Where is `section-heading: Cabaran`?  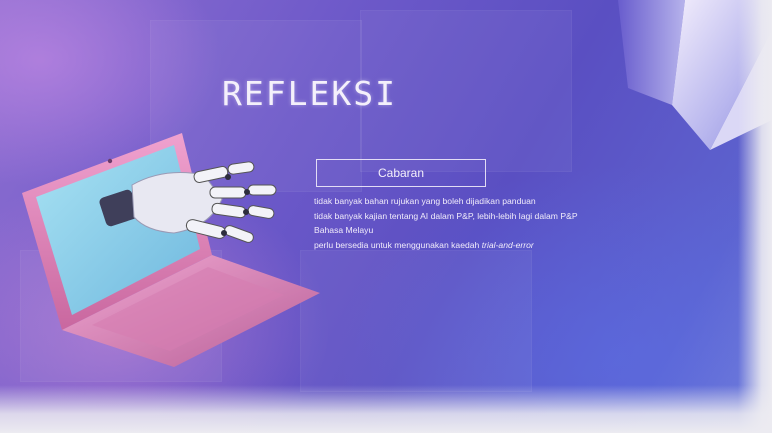
section-heading: Cabaran is located at coordinates (401, 173).